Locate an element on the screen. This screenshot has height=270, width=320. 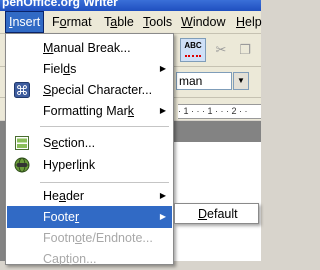
font-dropdown-button: ▼ is located at coordinates (241, 81).